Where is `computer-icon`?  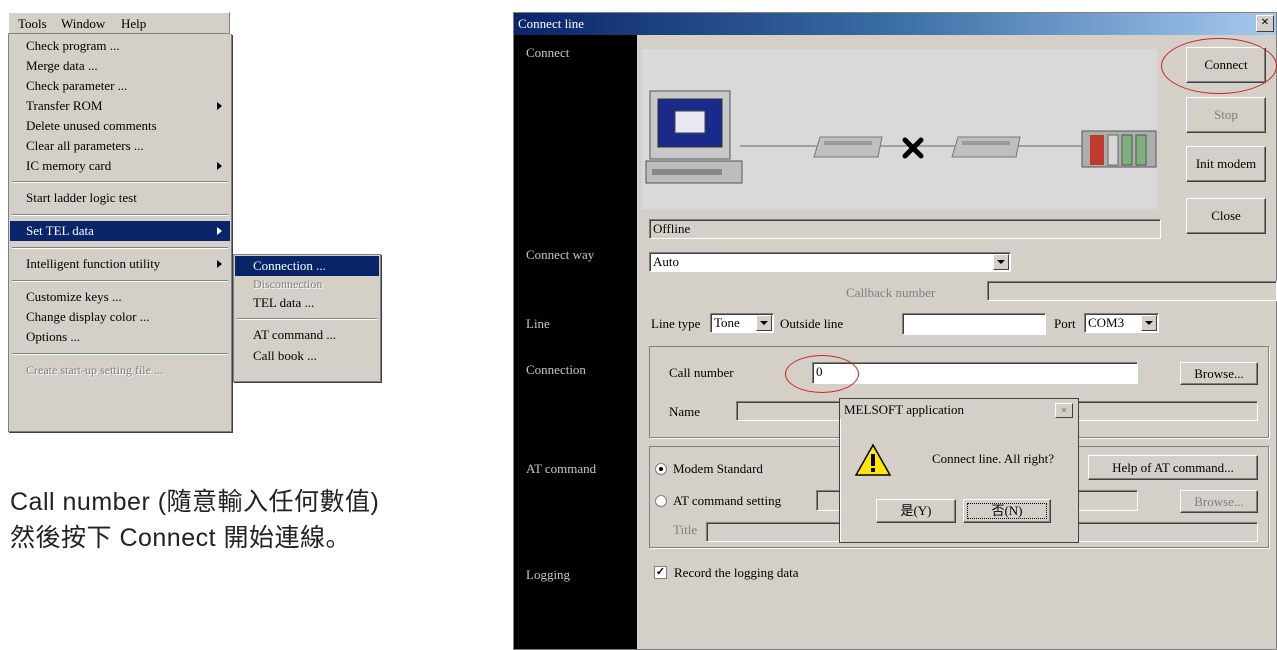
computer-icon is located at coordinates (694, 137).